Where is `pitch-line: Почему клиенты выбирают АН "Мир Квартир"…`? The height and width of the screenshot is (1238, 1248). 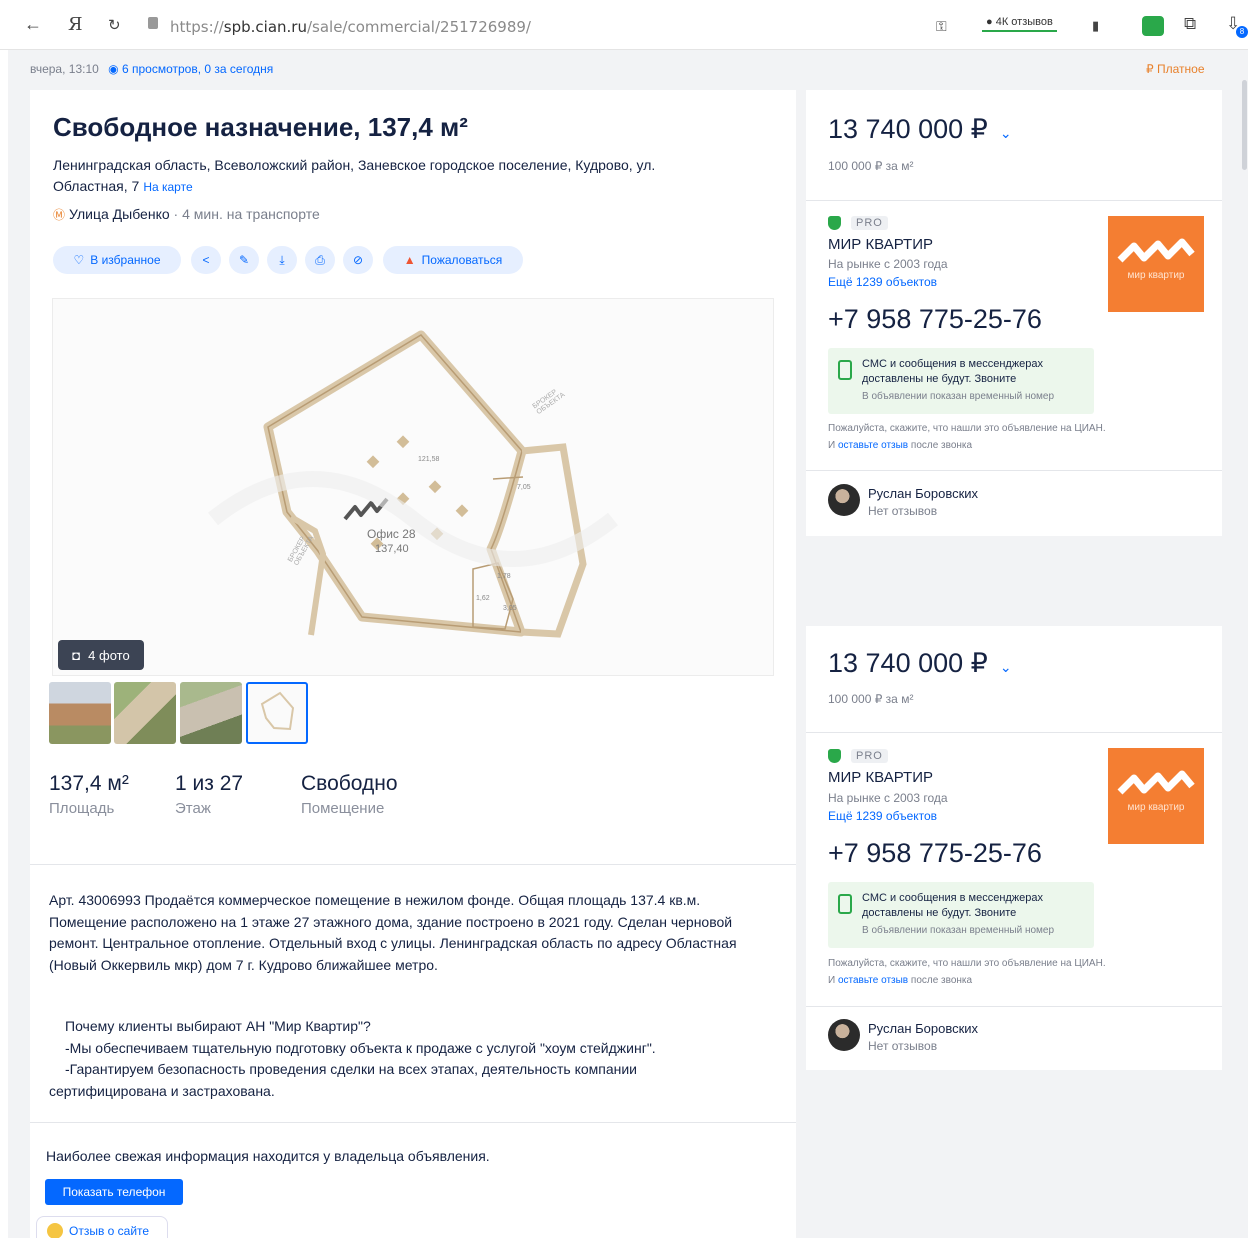
pitch-line: Почему клиенты выбирают АН "Мир Квартир"… is located at coordinates (218, 1026).